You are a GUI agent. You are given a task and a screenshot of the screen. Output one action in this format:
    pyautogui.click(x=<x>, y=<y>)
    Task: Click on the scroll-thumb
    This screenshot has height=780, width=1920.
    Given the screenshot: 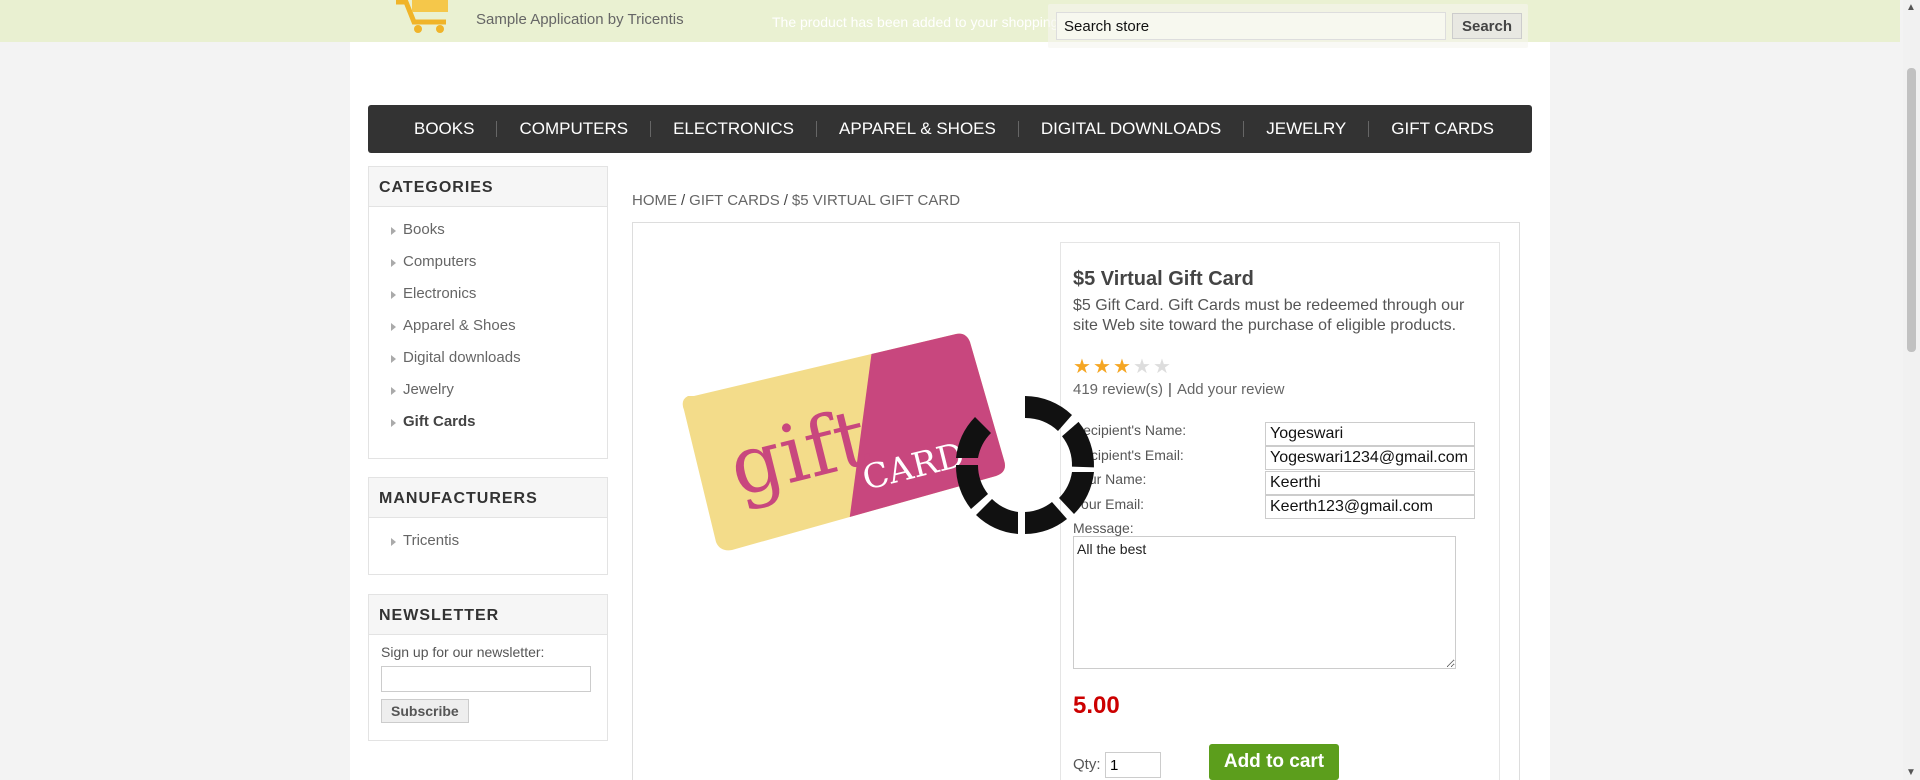 What is the action you would take?
    pyautogui.click(x=1911, y=210)
    